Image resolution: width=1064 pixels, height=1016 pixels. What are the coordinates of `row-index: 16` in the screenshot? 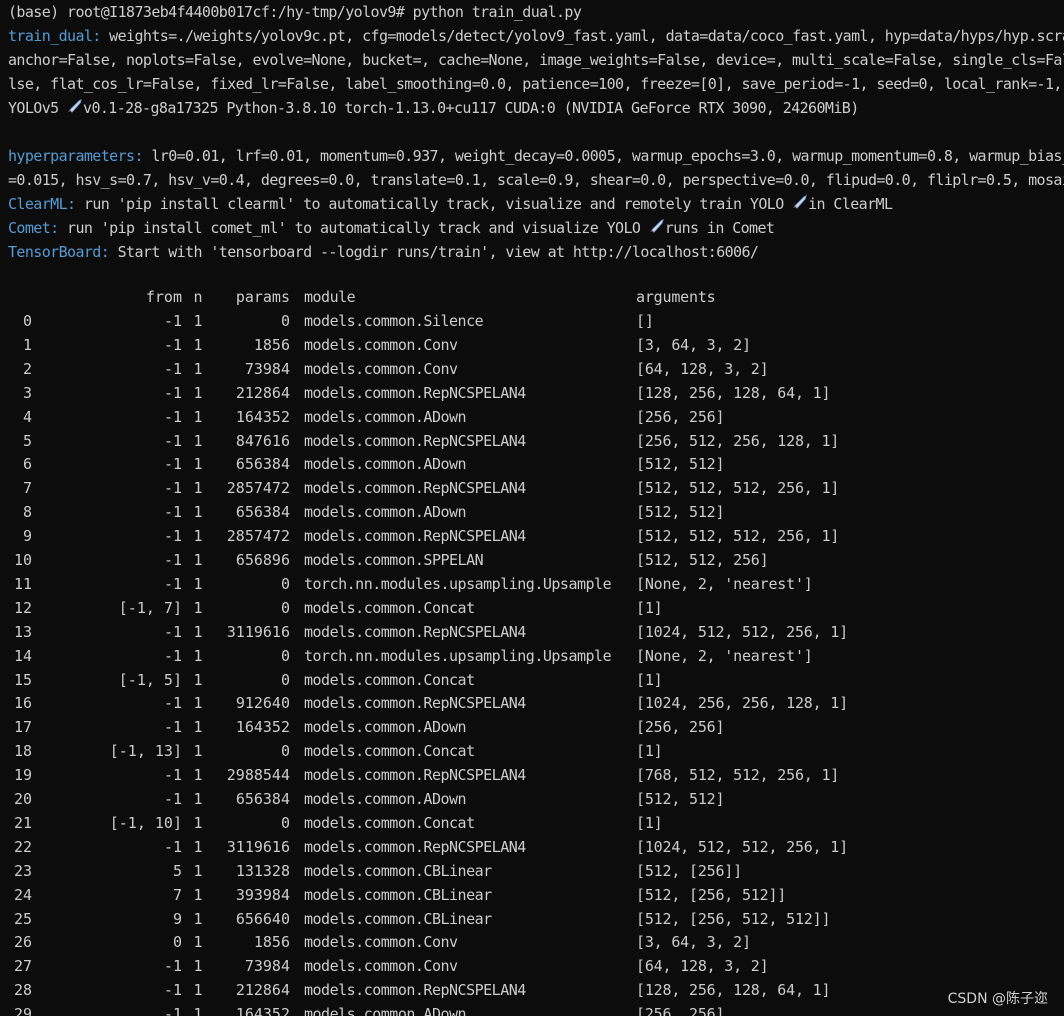 It's located at (22, 703).